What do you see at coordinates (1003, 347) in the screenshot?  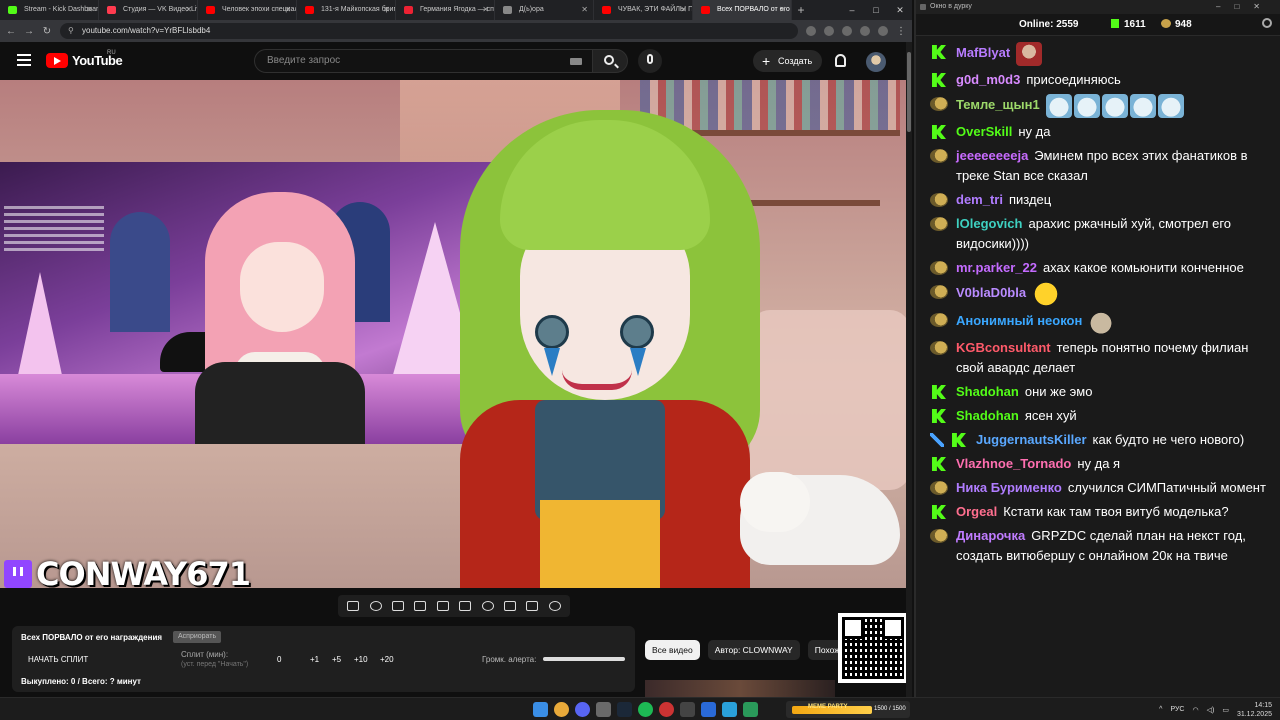 I see `chat-username: KGBconsultant` at bounding box center [1003, 347].